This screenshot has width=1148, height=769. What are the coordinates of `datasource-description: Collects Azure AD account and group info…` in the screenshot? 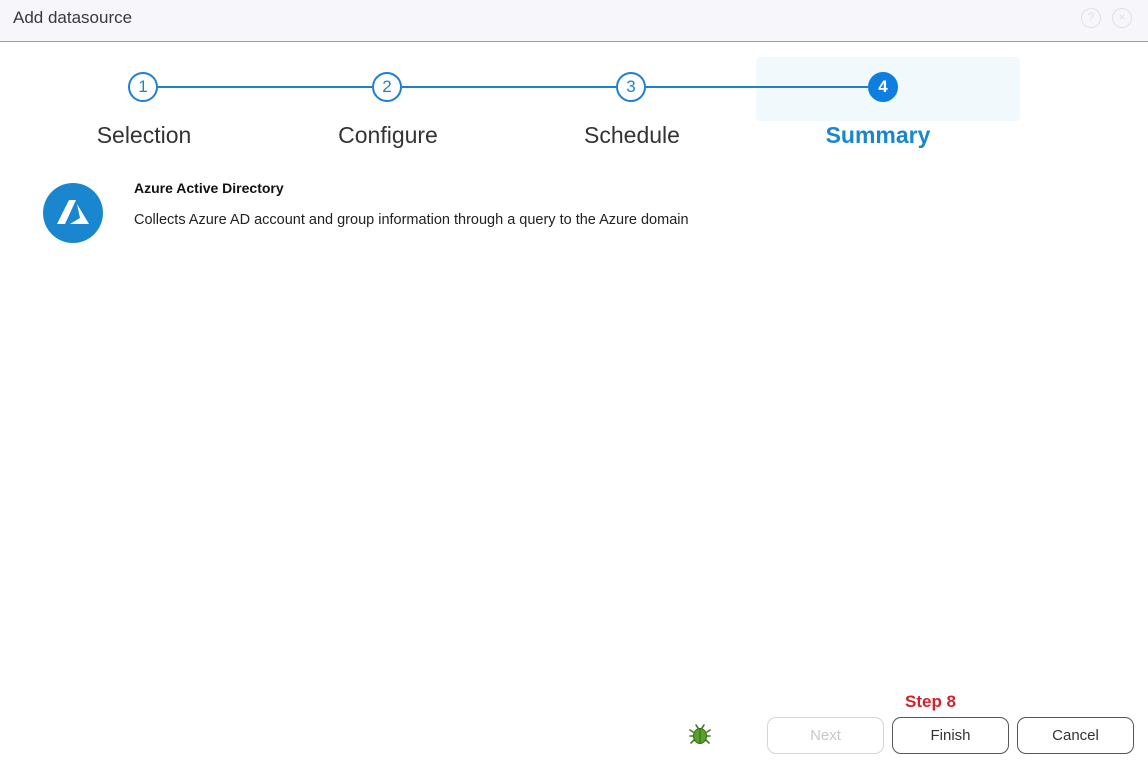 It's located at (411, 220).